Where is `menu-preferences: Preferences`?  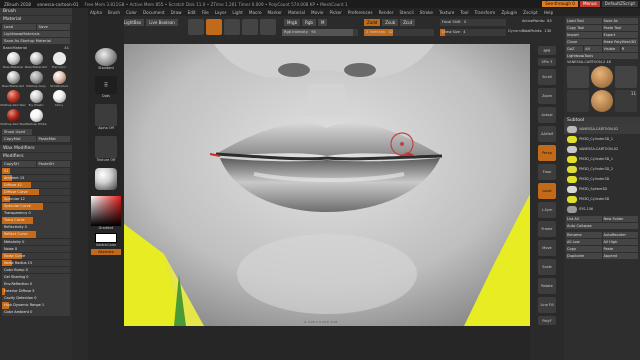 menu-preferences: Preferences is located at coordinates (360, 12).